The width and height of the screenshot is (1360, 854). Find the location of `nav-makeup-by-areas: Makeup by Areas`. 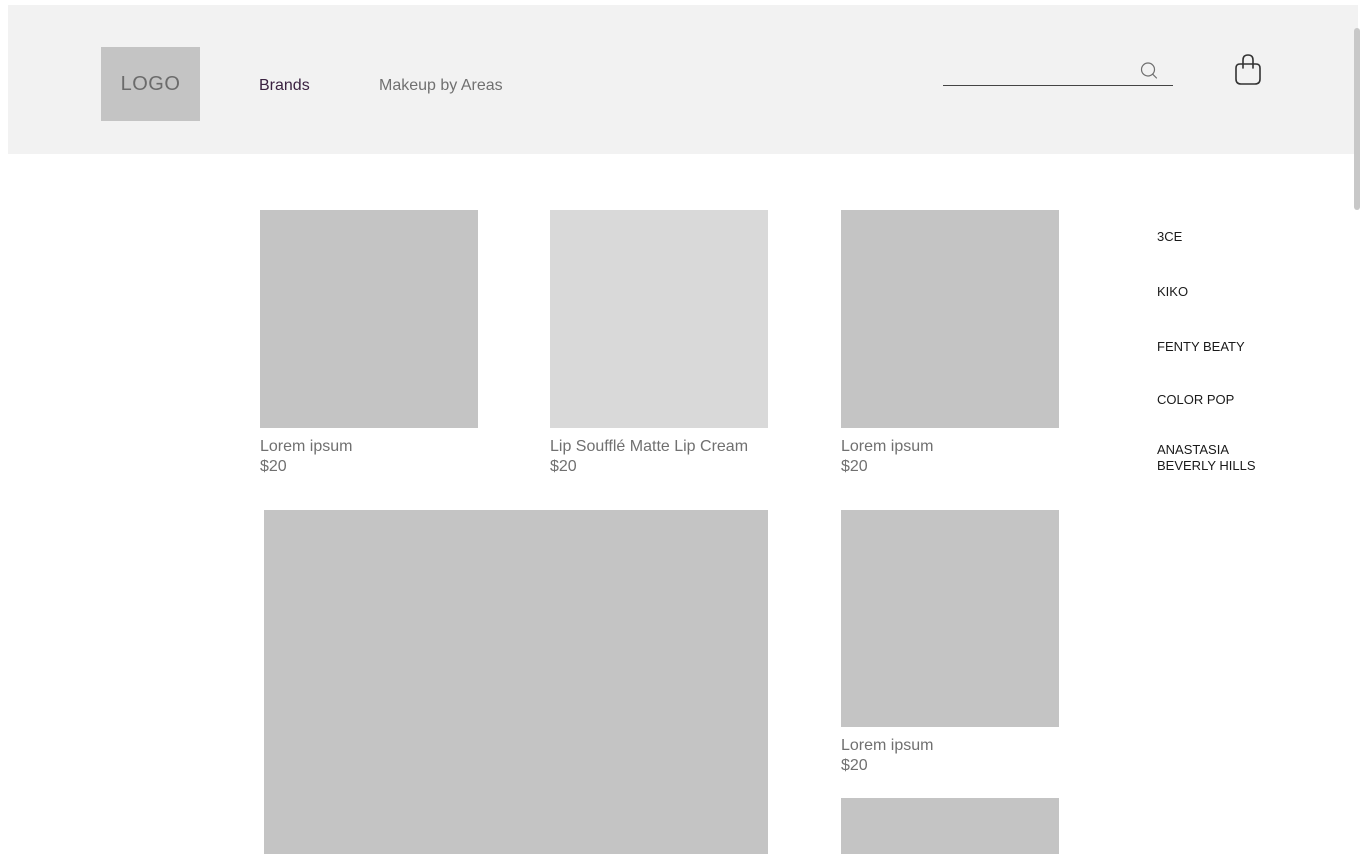

nav-makeup-by-areas: Makeup by Areas is located at coordinates (441, 86).